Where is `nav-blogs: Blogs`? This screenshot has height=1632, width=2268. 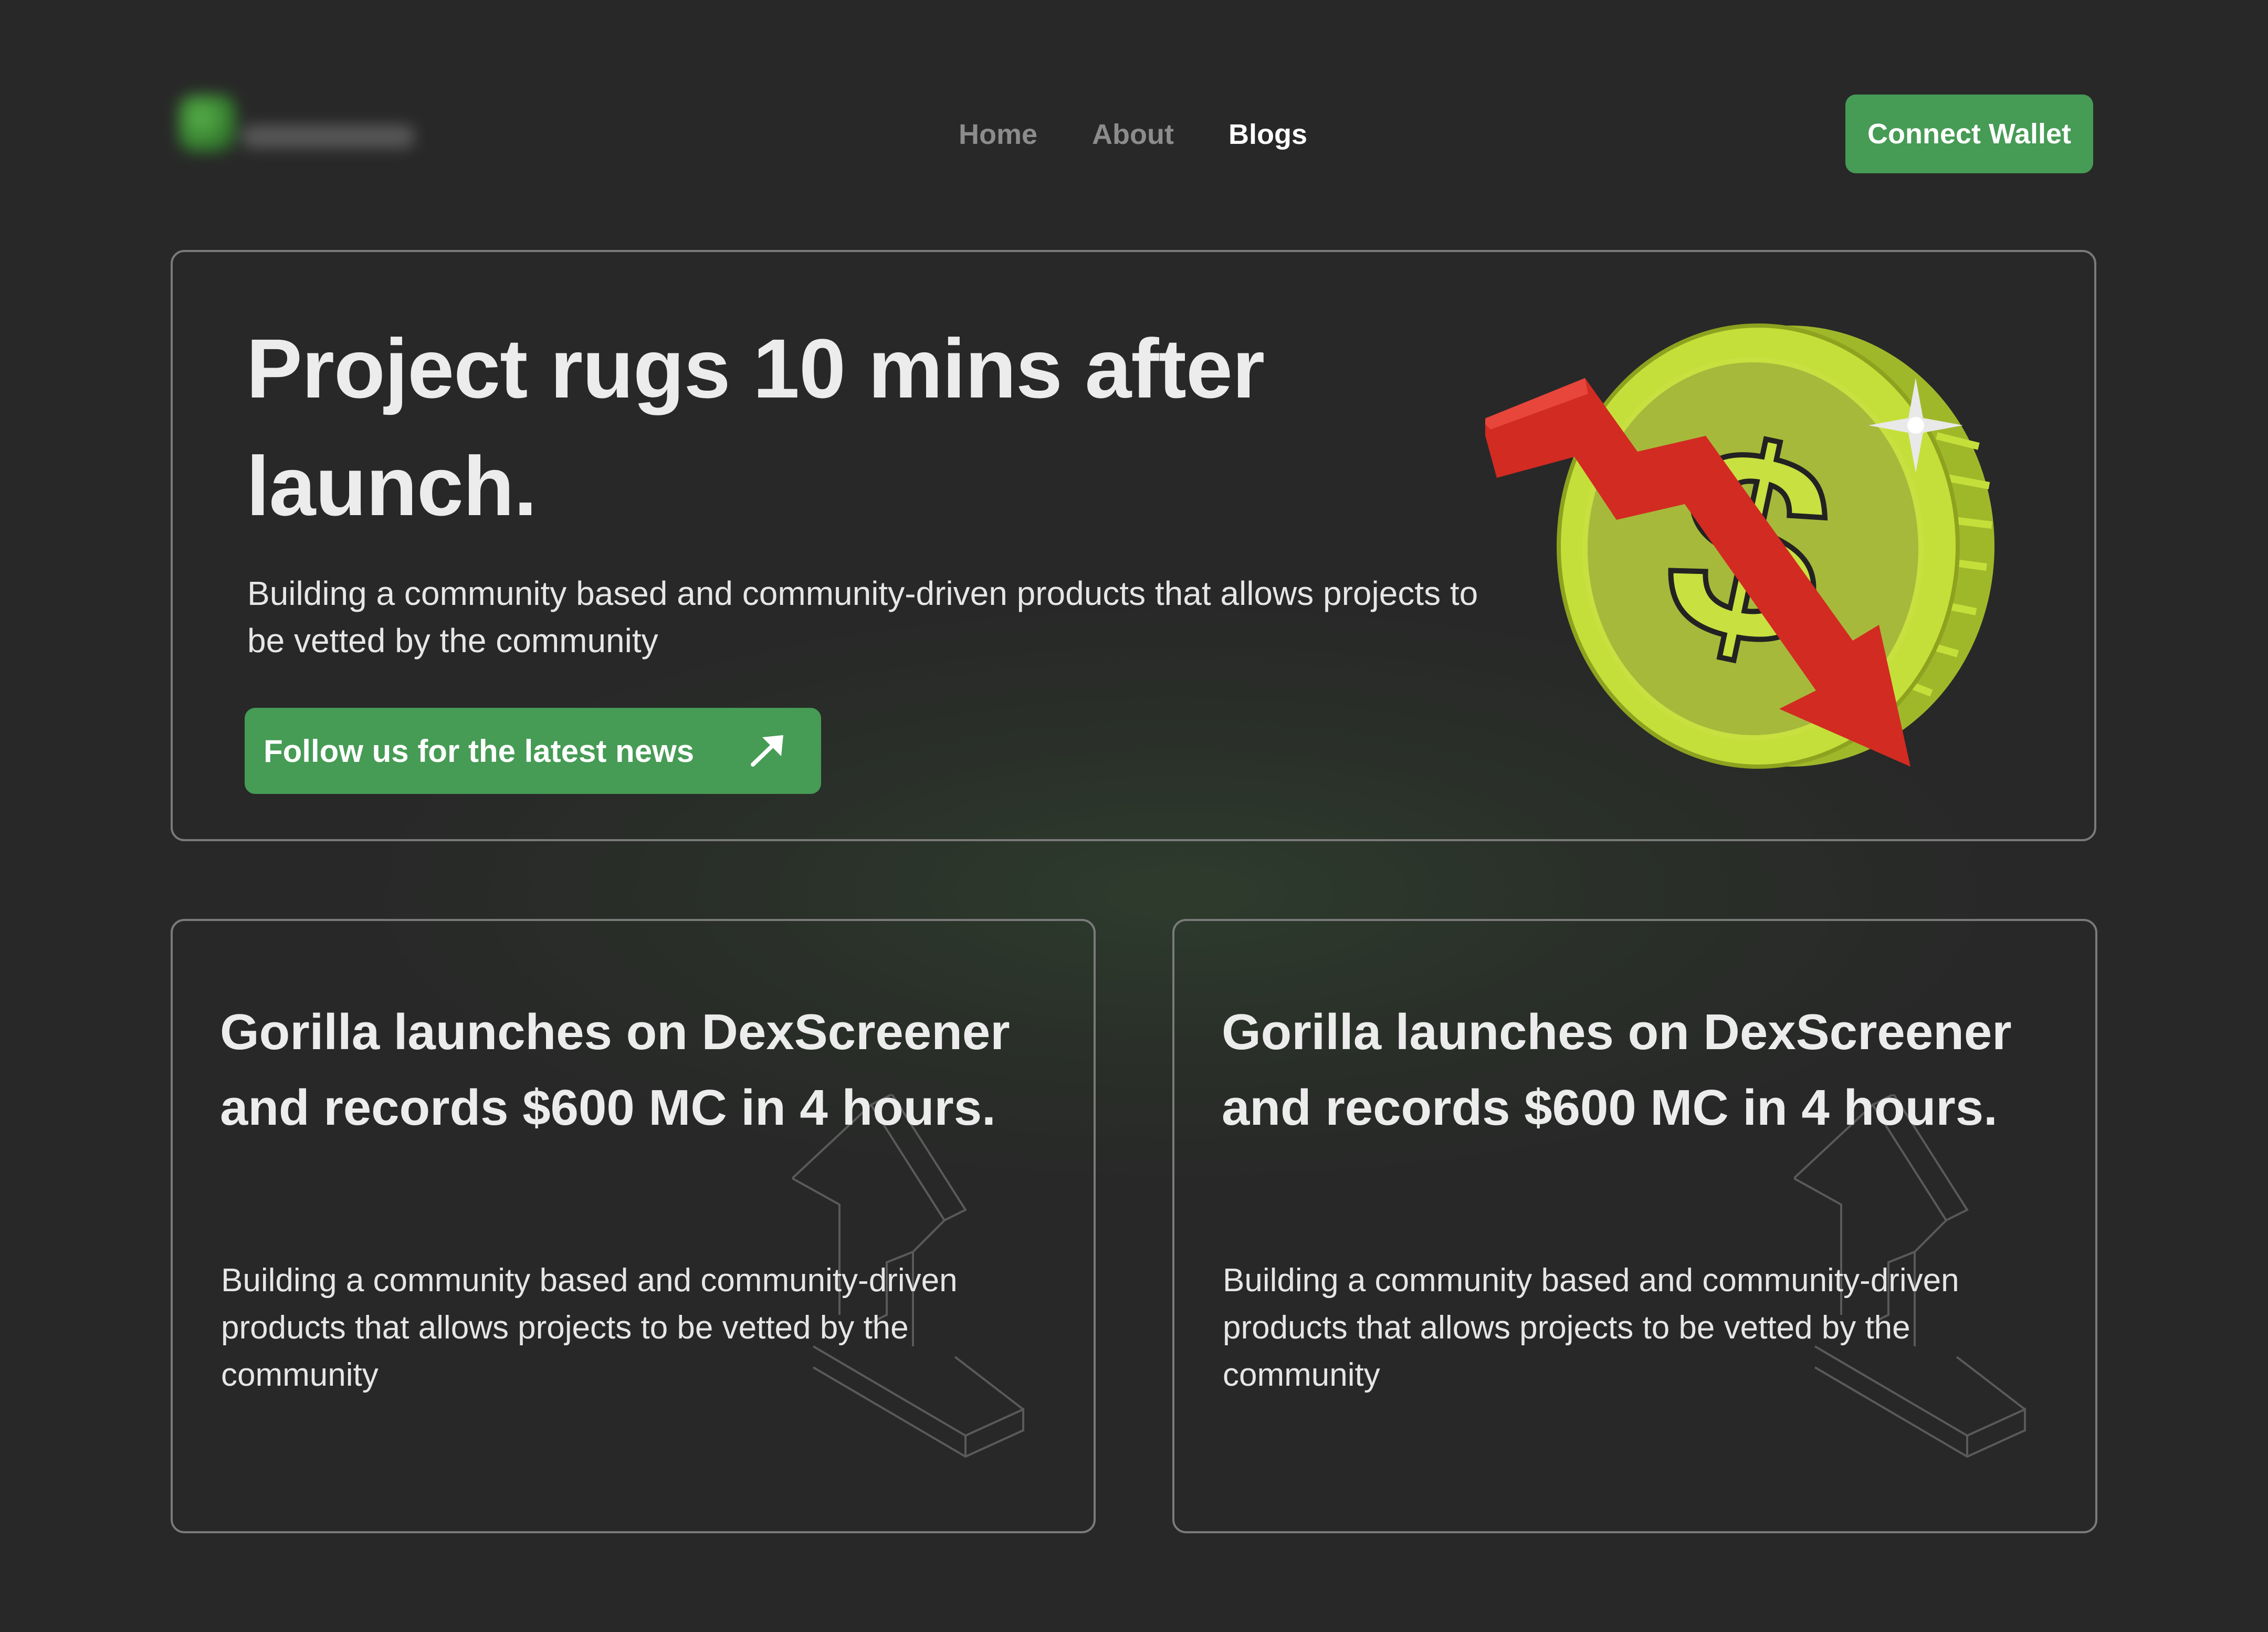 nav-blogs: Blogs is located at coordinates (1267, 134).